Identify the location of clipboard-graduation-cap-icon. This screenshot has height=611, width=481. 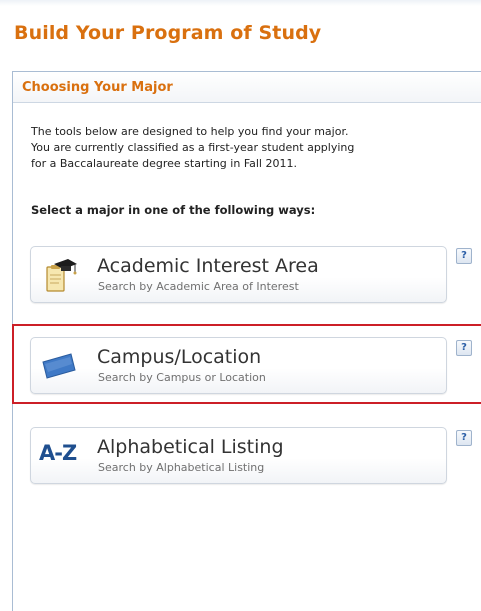
(59, 275).